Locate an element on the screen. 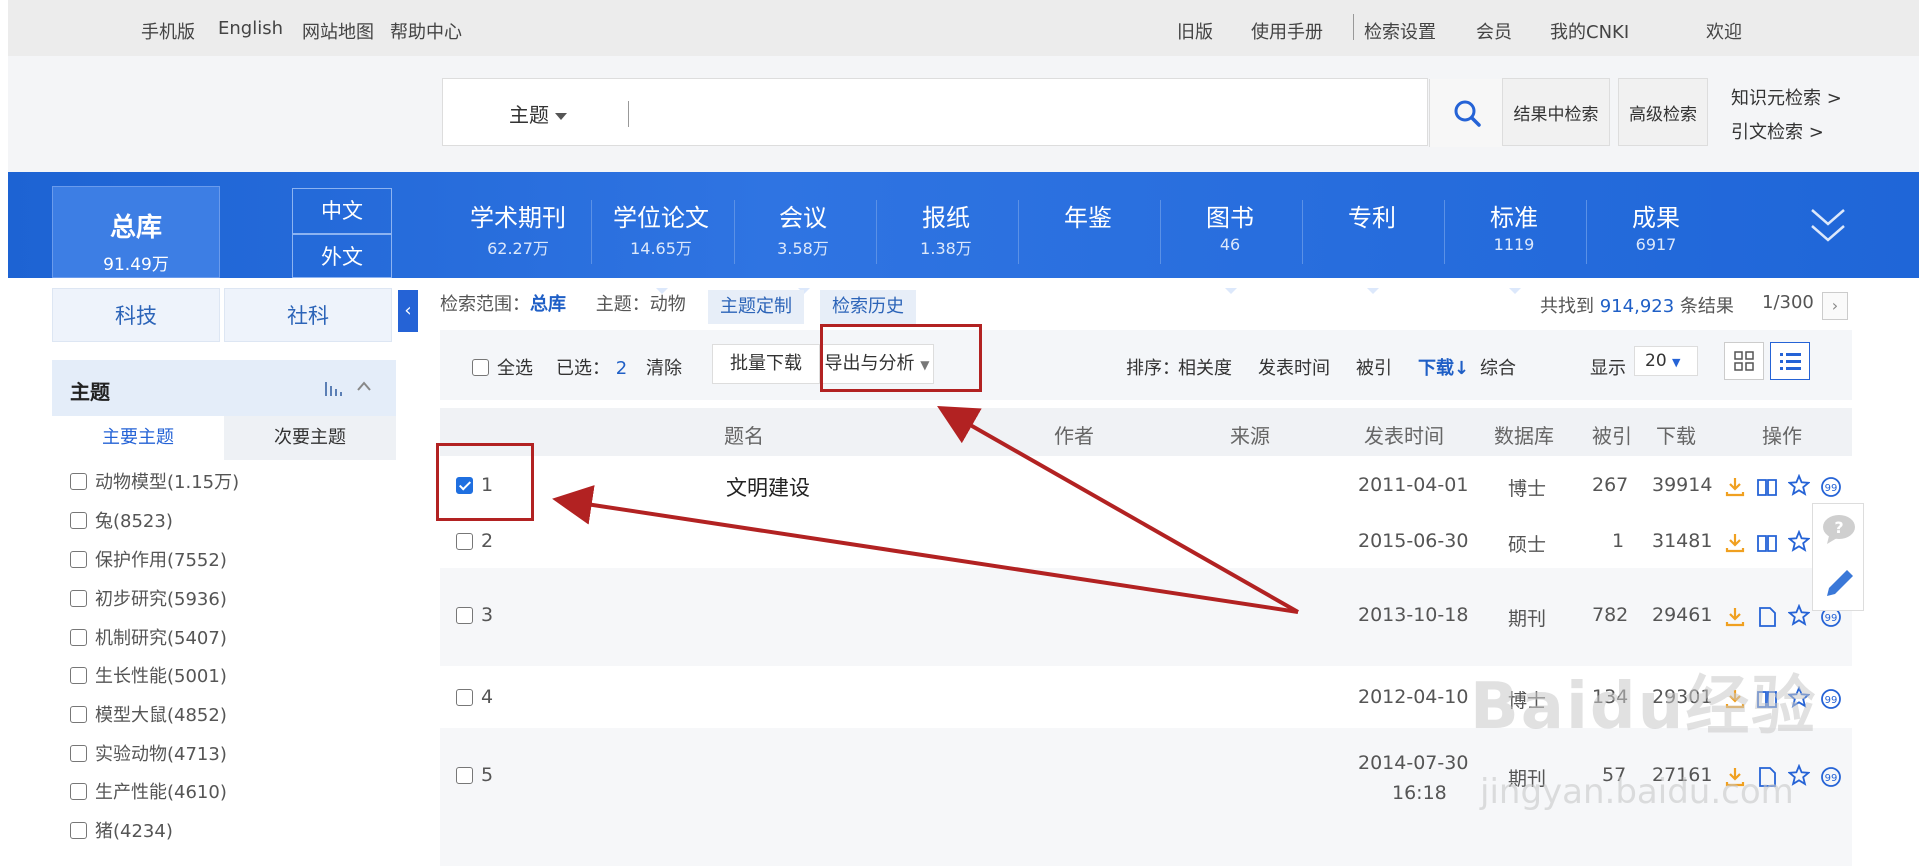 Image resolution: width=1919 pixels, height=866 pixels. edit-pencil-icon is located at coordinates (1839, 583).